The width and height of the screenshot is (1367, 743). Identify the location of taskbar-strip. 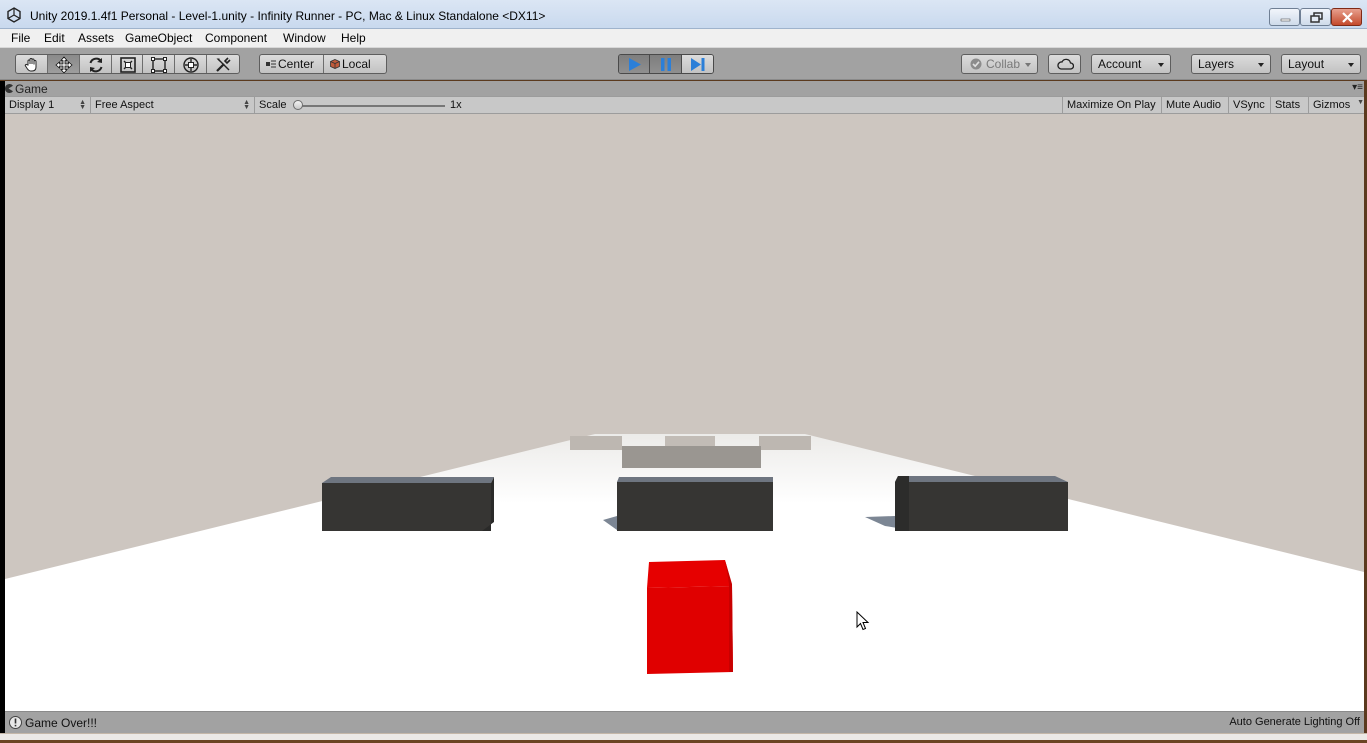
(683, 738).